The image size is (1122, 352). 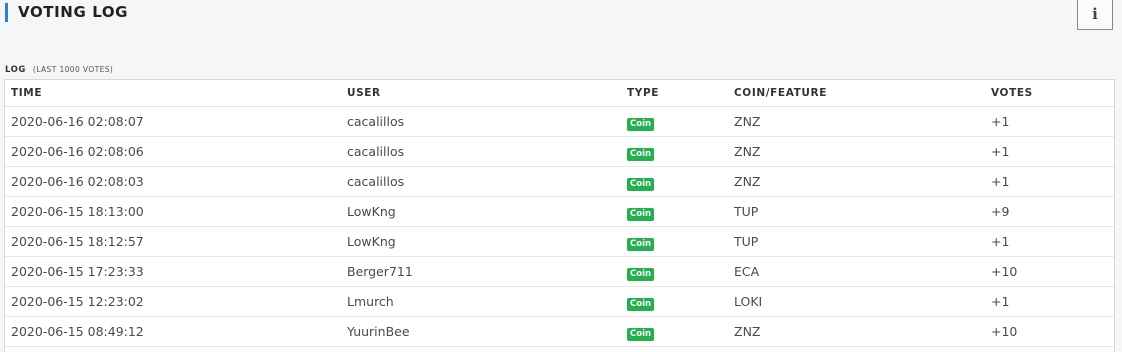 What do you see at coordinates (6, 12) in the screenshot?
I see `title-accent-bar` at bounding box center [6, 12].